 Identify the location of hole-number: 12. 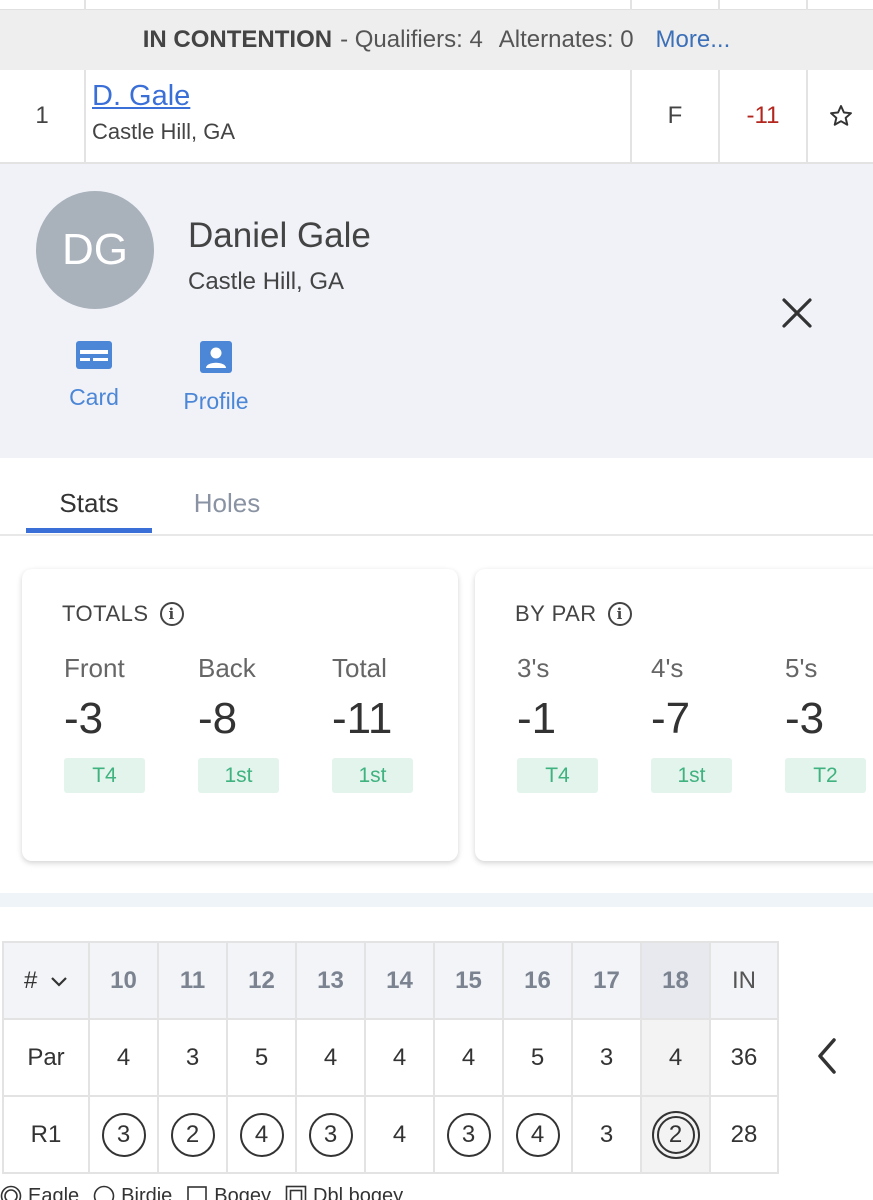
(261, 980).